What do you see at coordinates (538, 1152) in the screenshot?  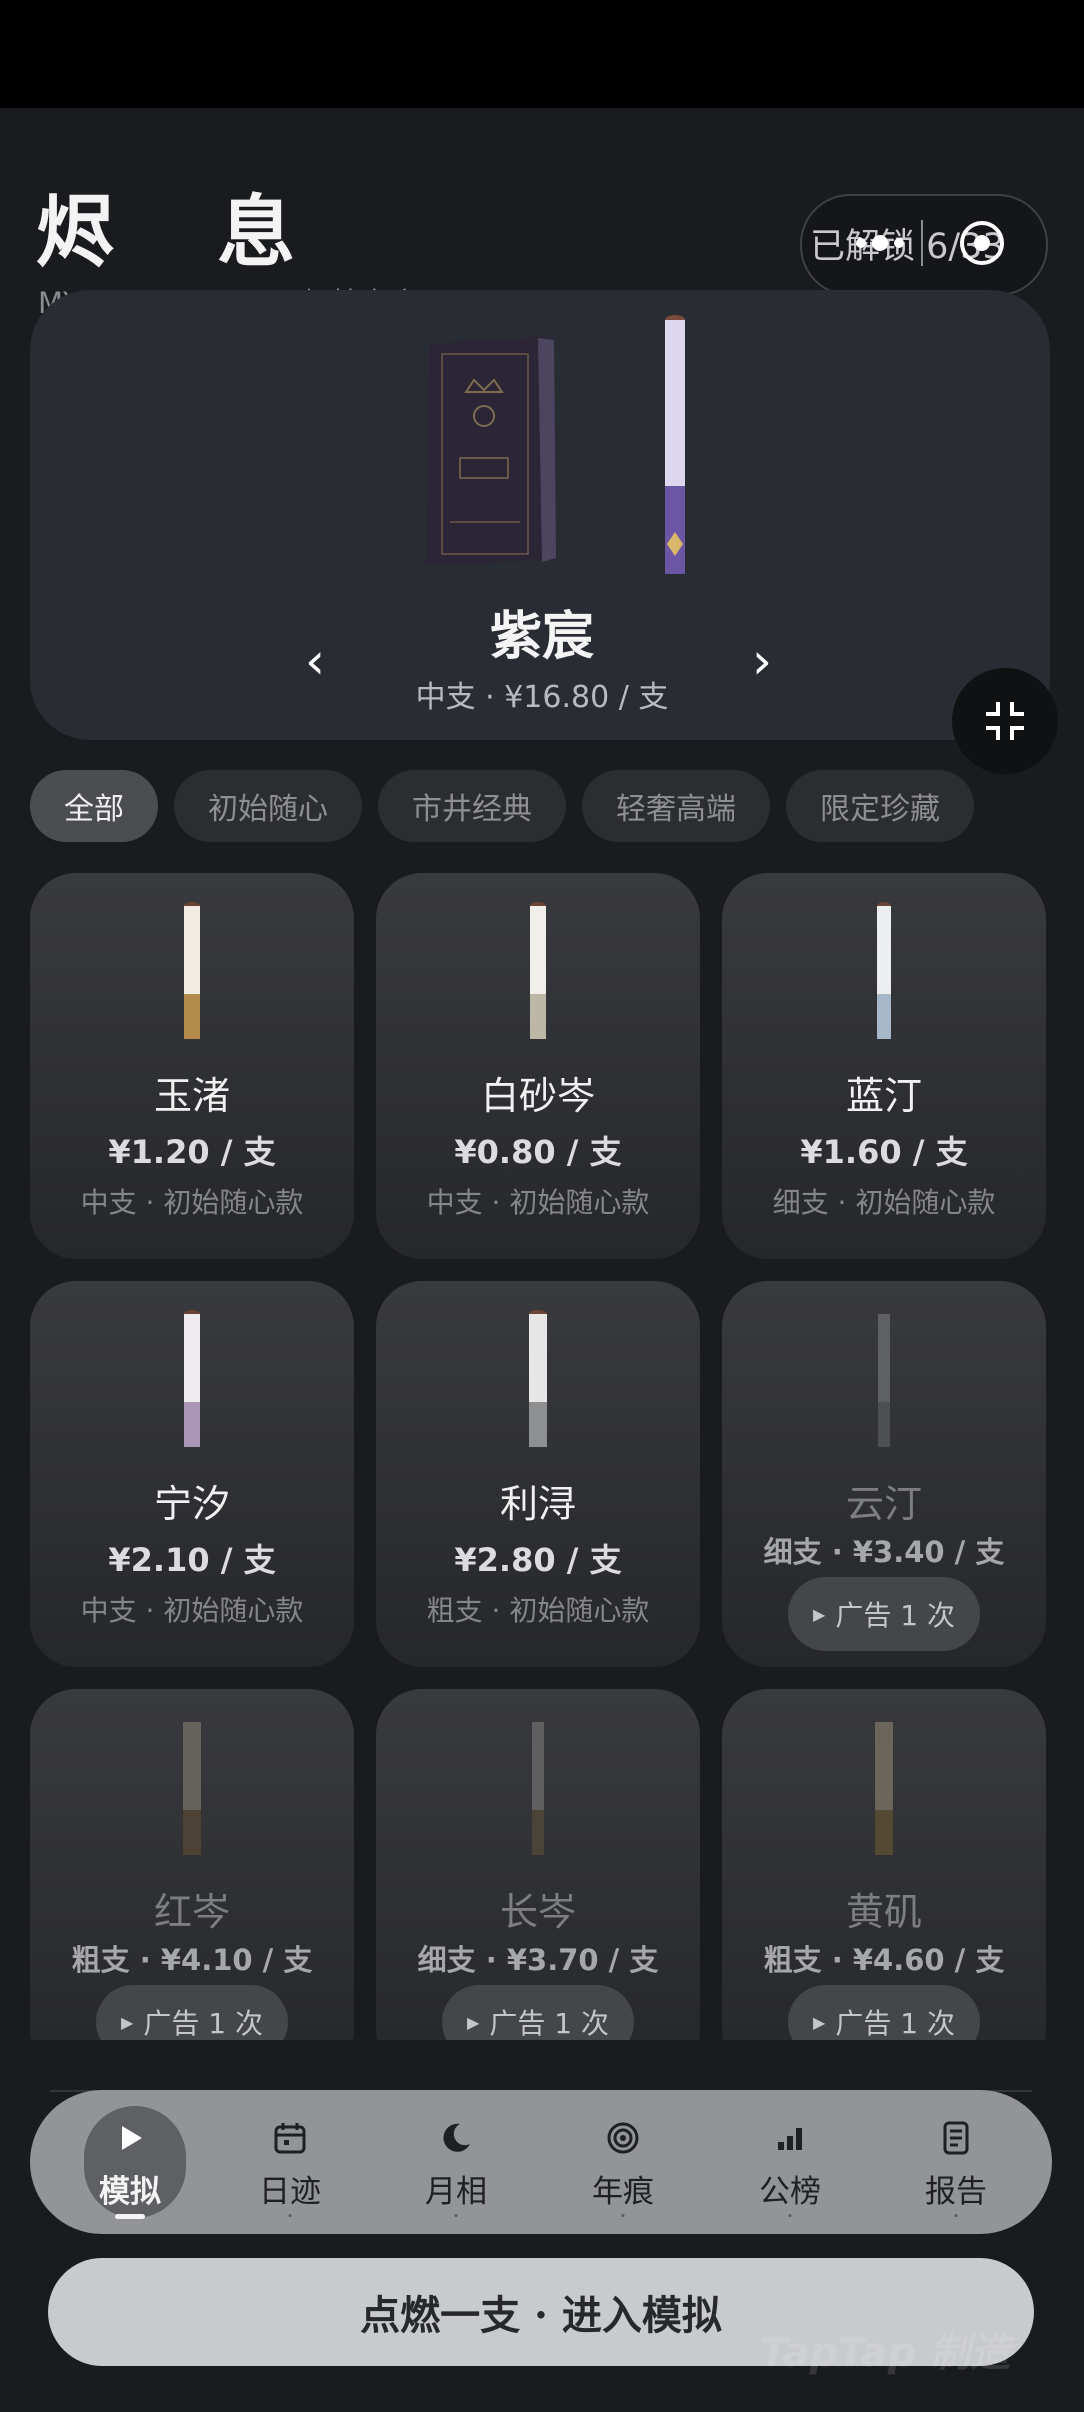 I see `card-price: ¥0.80 / 支` at bounding box center [538, 1152].